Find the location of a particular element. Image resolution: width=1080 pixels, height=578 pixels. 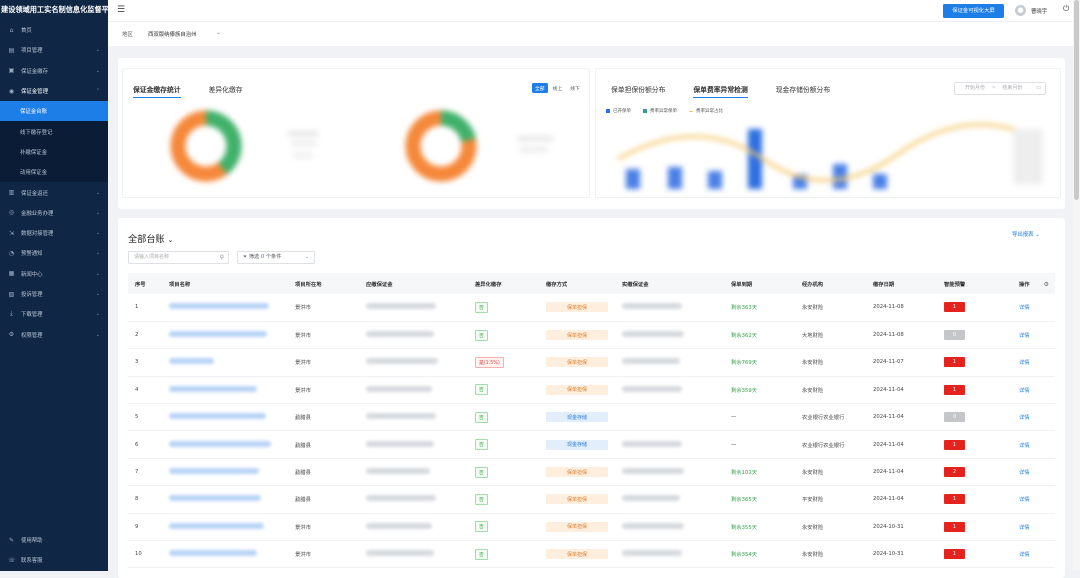

tab-differential-deposit: 差异化缴存 is located at coordinates (226, 91).